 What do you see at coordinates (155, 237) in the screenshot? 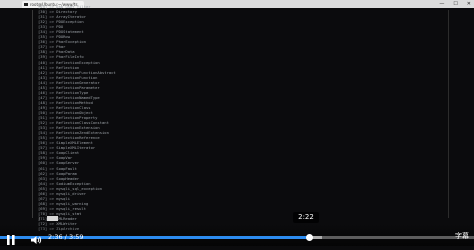
I see `seek-progress` at bounding box center [155, 237].